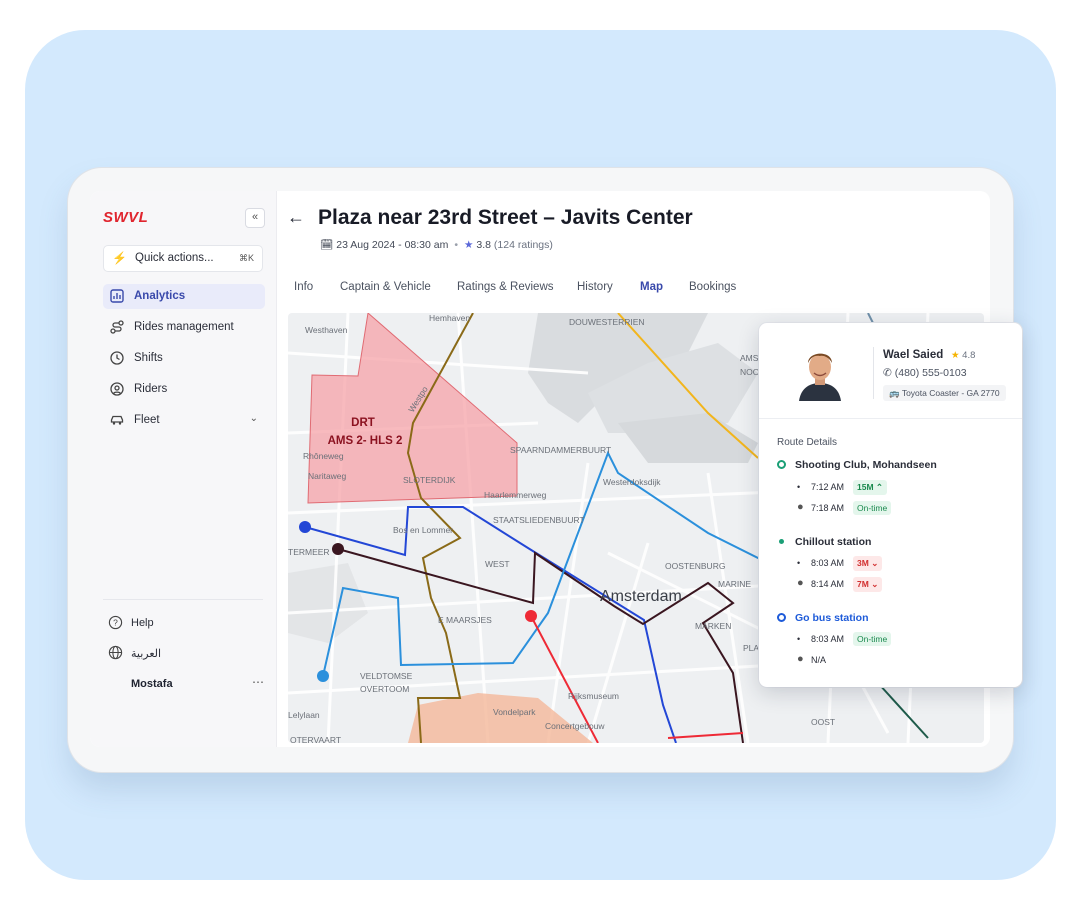 The width and height of the screenshot is (1080, 908). I want to click on planned-time: 8:03 AM, so click(828, 563).